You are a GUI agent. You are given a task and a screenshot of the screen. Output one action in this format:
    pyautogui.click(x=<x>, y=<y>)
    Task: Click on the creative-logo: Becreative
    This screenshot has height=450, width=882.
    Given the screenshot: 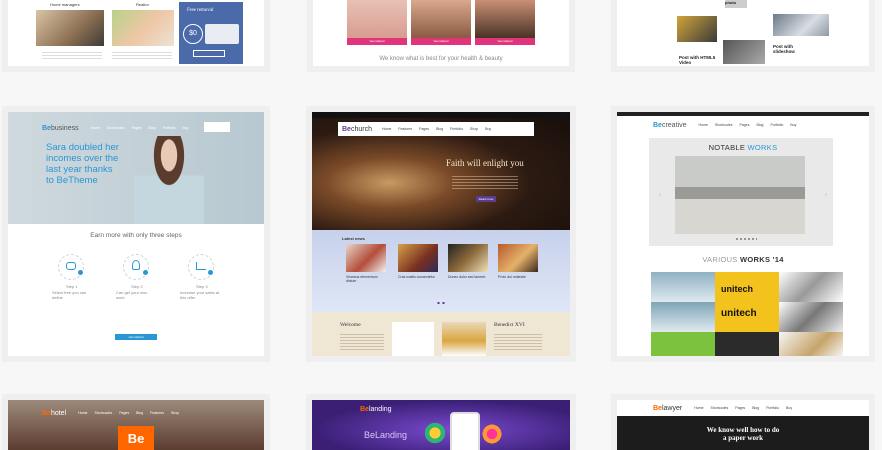 What is the action you would take?
    pyautogui.click(x=669, y=125)
    